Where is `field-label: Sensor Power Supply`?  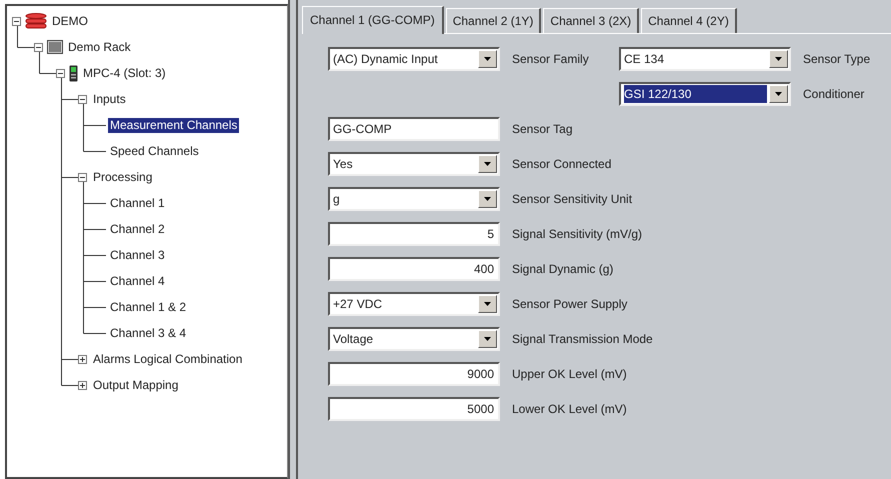
field-label: Sensor Power Supply is located at coordinates (570, 304).